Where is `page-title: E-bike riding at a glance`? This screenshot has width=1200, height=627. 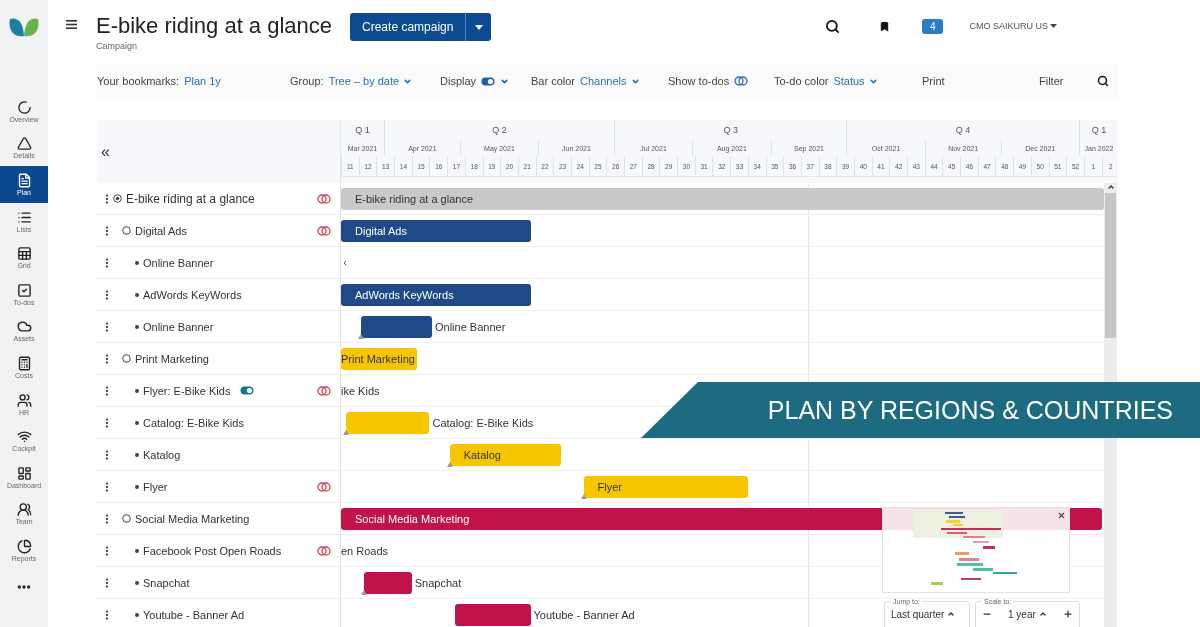
page-title: E-bike riding at a glance is located at coordinates (214, 26).